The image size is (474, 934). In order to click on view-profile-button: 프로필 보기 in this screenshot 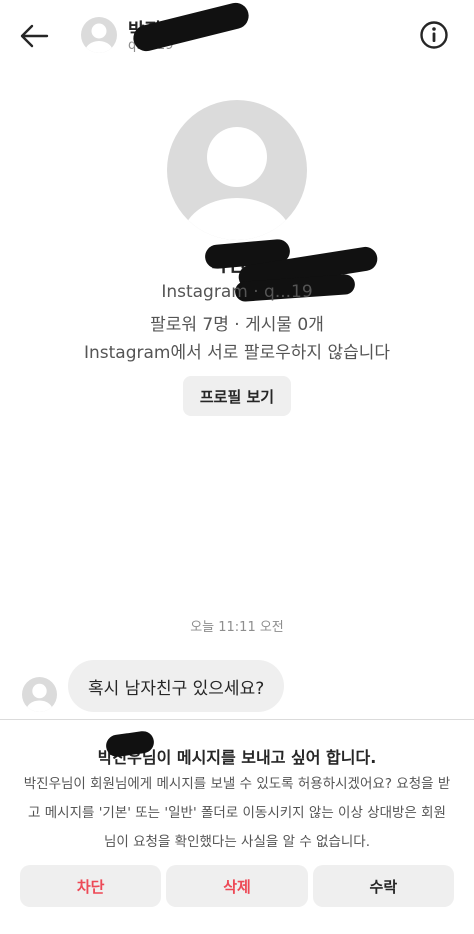, I will do `click(237, 396)`.